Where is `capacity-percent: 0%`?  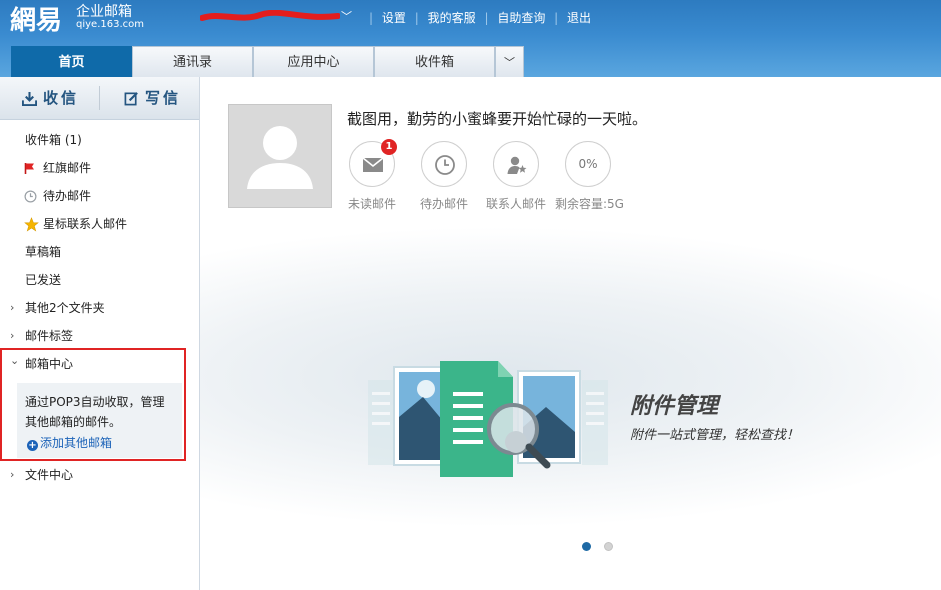 capacity-percent: 0% is located at coordinates (588, 164).